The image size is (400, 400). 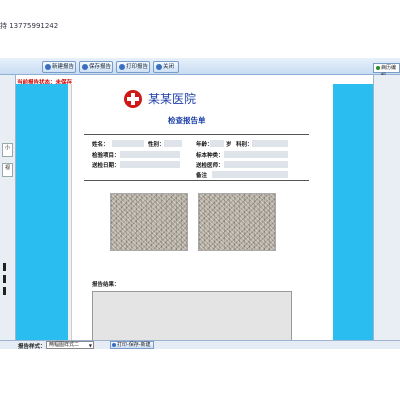 I want to click on bottom-bar: 报告样式： 两幅图样式二 ▼ 打印-保存-新建, so click(x=200, y=345).